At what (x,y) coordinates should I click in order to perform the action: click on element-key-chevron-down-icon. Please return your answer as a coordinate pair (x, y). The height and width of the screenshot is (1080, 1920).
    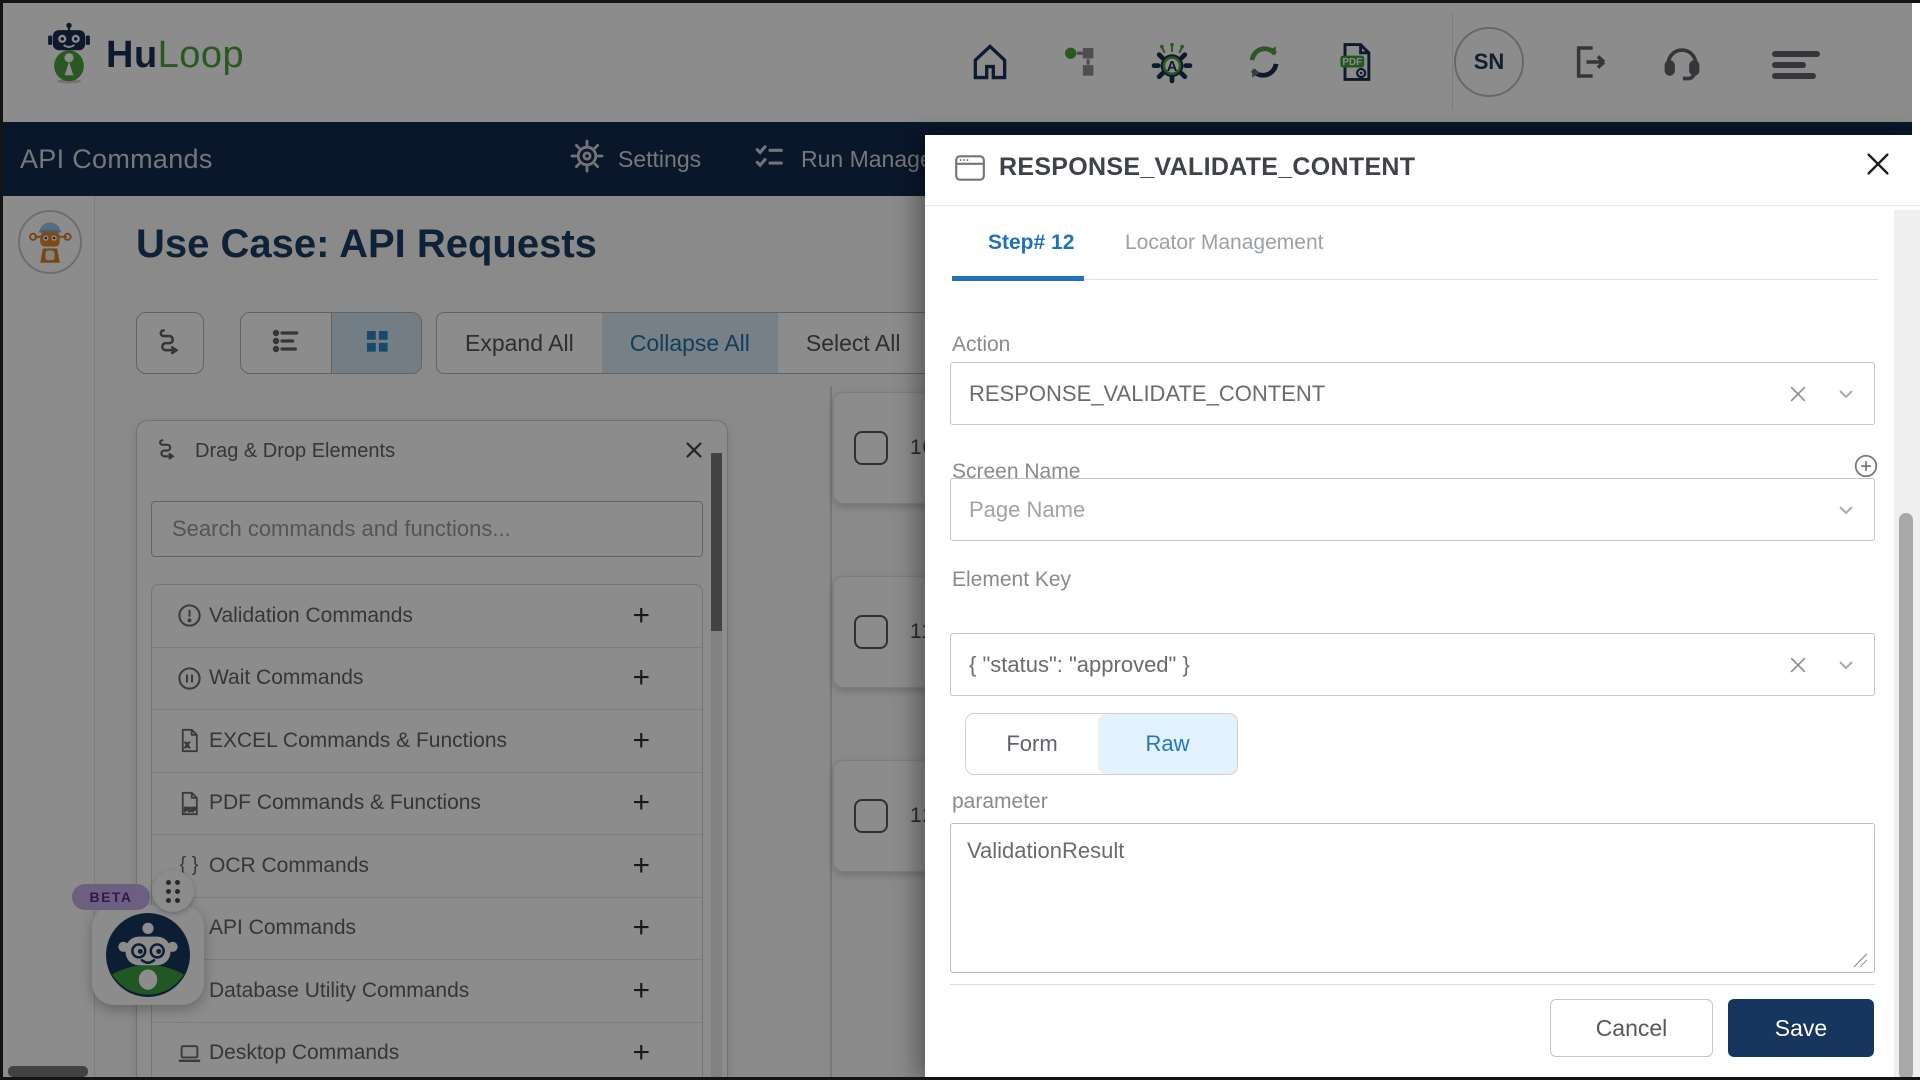
    Looking at the image, I should click on (1846, 665).